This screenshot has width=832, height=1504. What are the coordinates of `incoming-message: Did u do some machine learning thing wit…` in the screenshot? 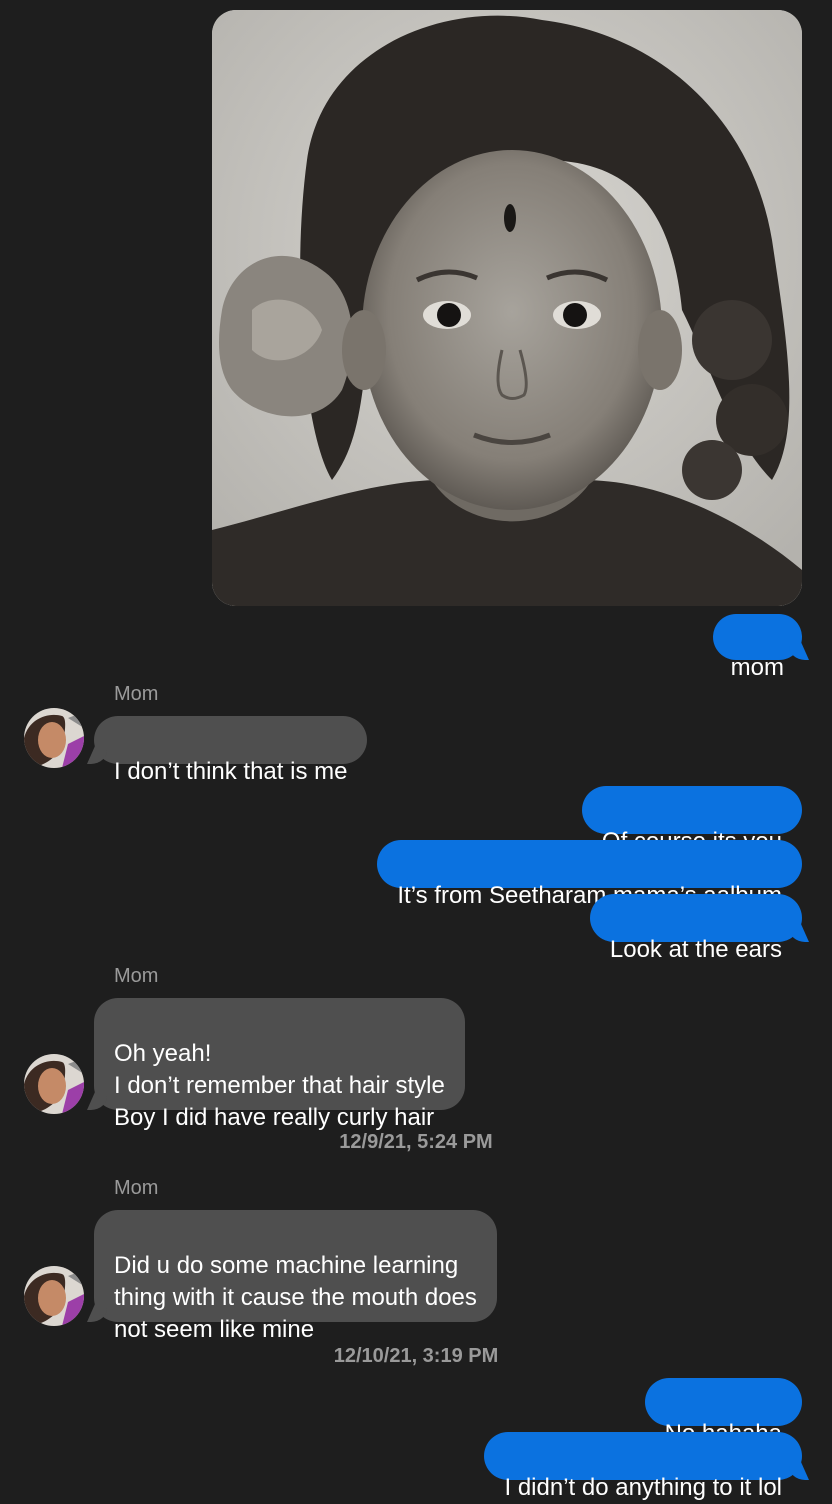 It's located at (295, 1276).